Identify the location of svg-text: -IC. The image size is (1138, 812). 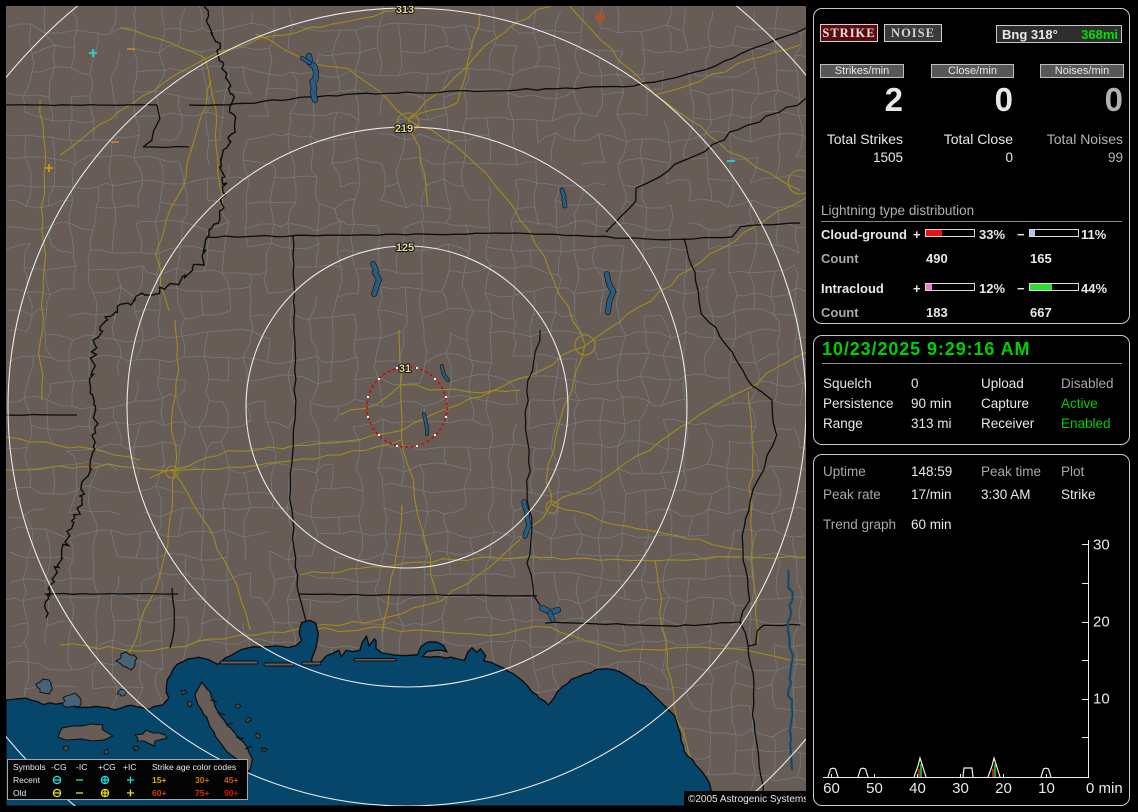
(81, 767).